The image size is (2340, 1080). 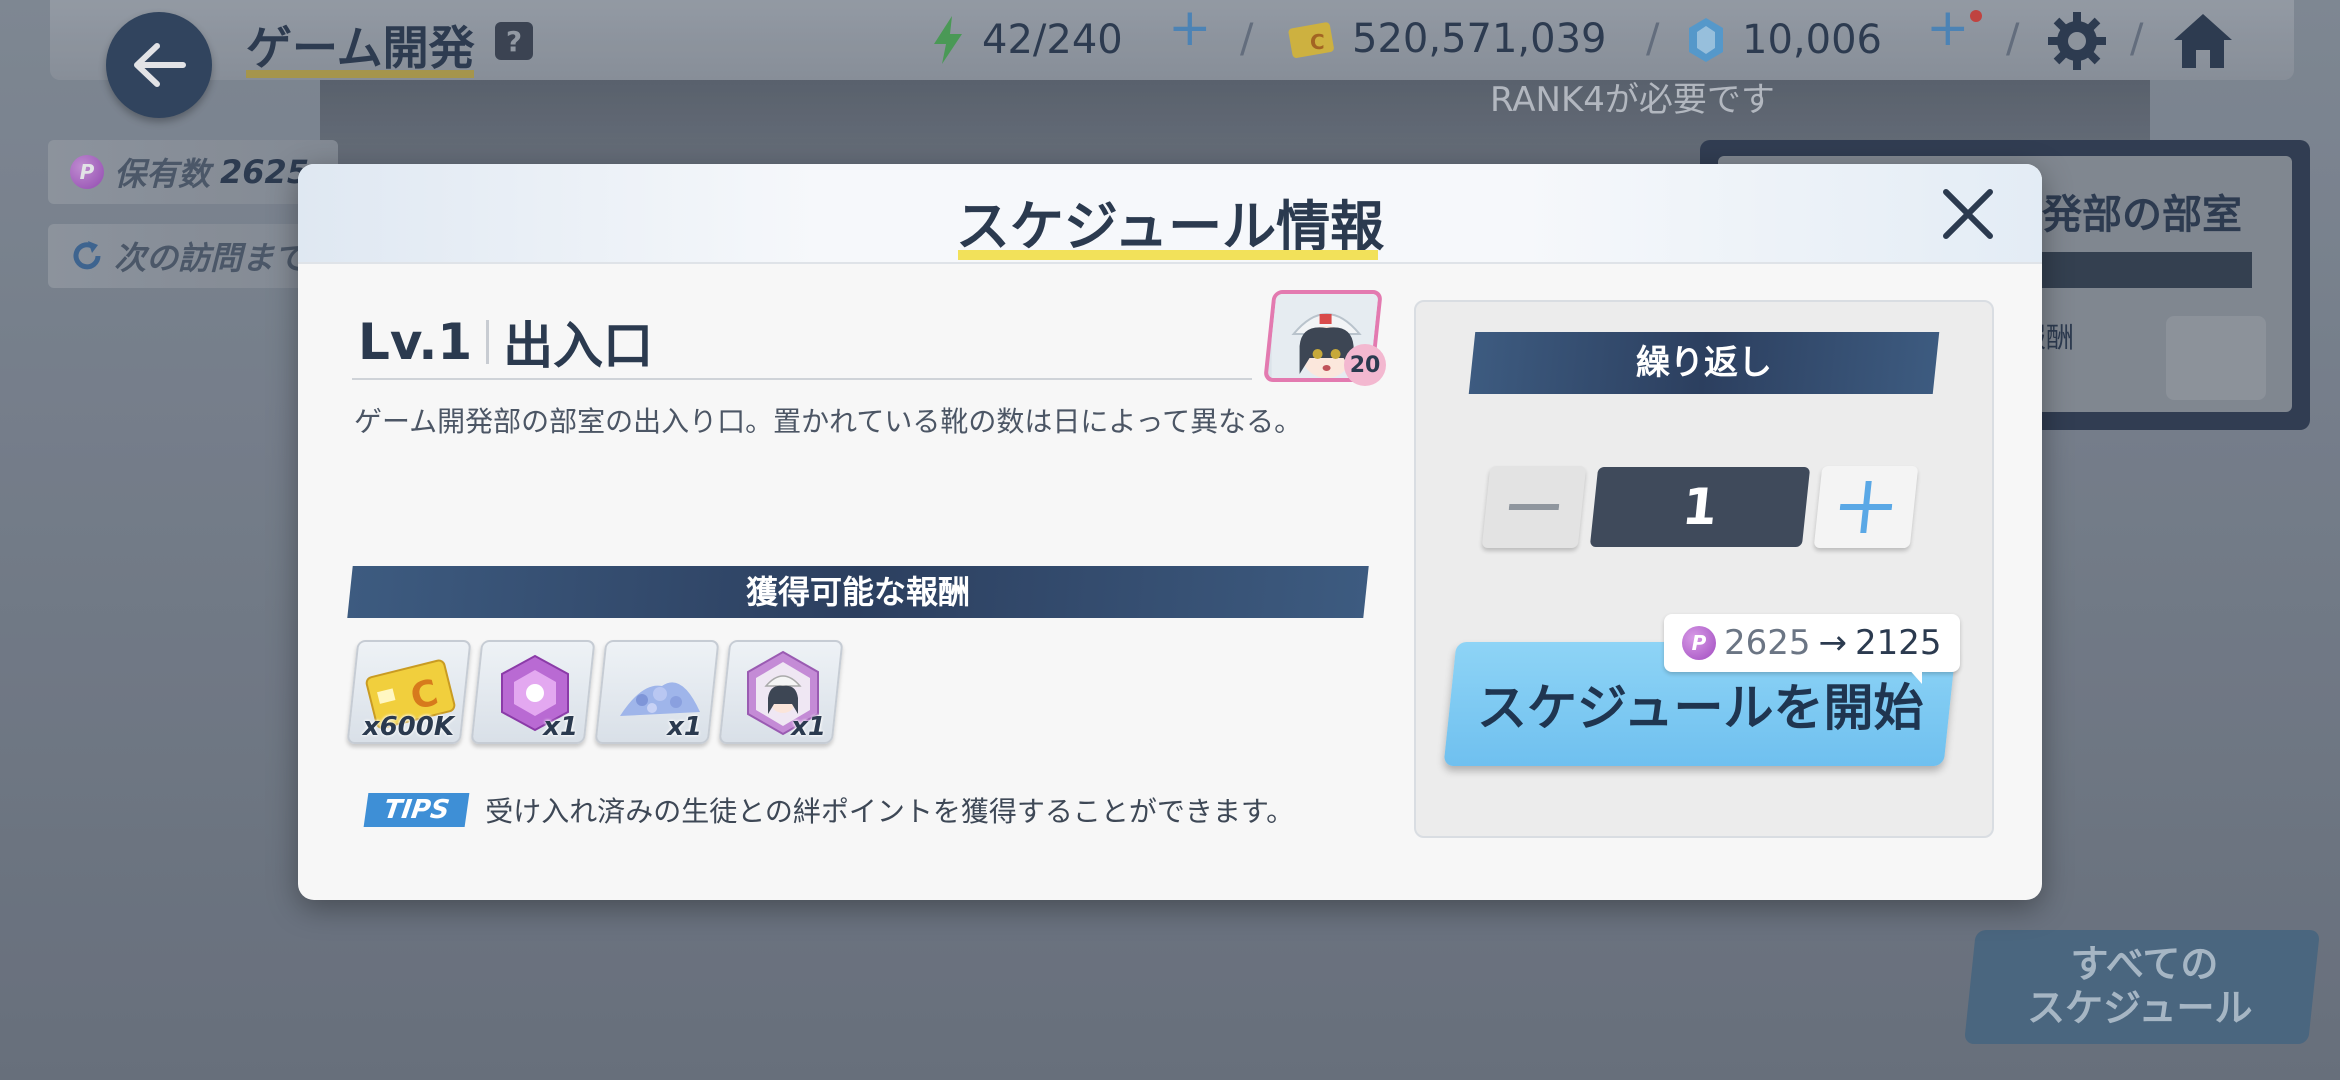 I want to click on close-icon, so click(x=1968, y=214).